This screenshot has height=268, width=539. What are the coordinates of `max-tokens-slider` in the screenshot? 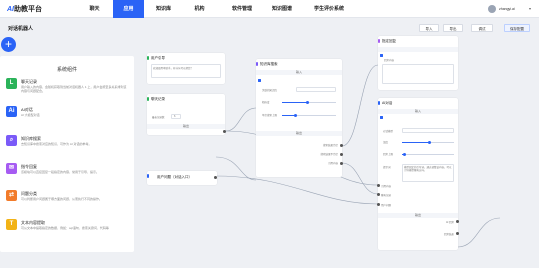 It's located at (428, 154).